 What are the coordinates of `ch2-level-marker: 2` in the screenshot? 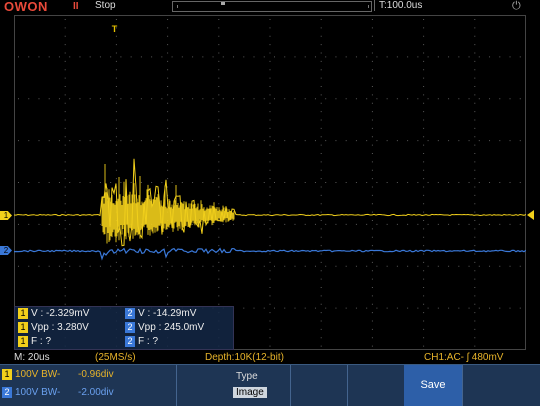 It's located at (6, 250).